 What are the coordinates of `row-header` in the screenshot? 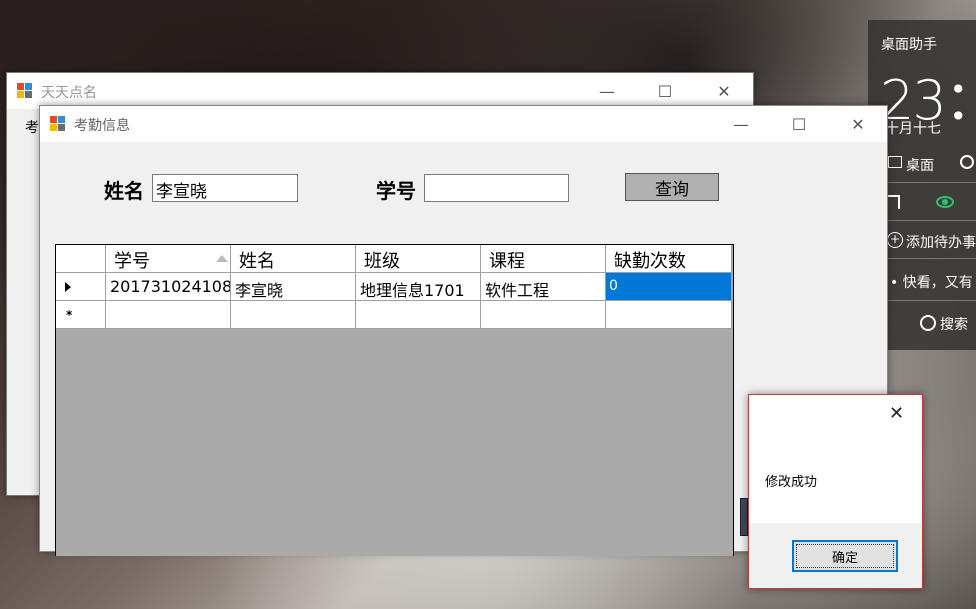 It's located at (81, 287).